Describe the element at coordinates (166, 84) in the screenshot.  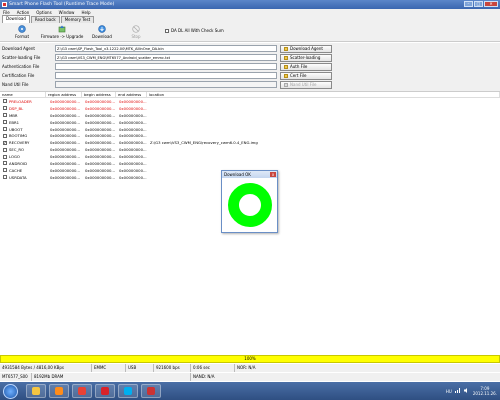
I see `nand-path` at that location.